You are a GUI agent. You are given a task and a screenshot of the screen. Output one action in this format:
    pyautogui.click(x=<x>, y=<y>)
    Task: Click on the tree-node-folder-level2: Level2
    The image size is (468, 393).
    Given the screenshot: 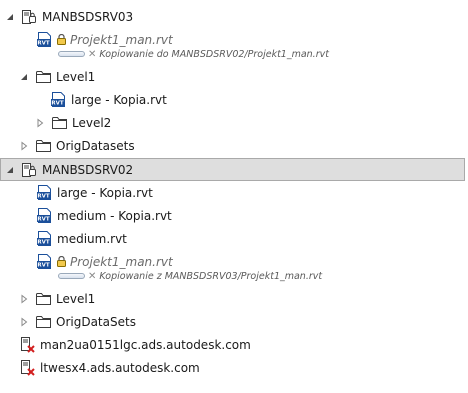 What is the action you would take?
    pyautogui.click(x=234, y=122)
    